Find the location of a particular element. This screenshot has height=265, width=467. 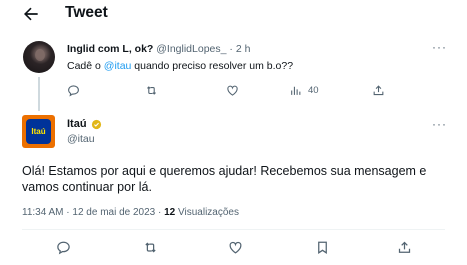

views-icon is located at coordinates (296, 90).